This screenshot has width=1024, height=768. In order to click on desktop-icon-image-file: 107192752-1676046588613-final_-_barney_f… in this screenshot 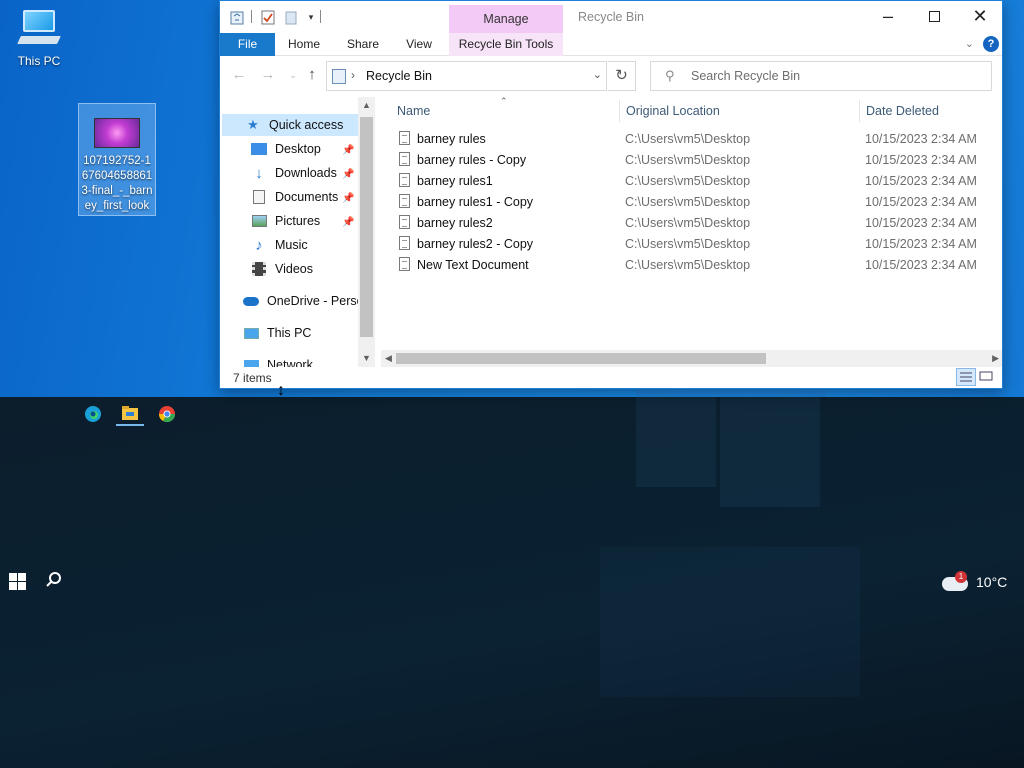, I will do `click(117, 159)`.